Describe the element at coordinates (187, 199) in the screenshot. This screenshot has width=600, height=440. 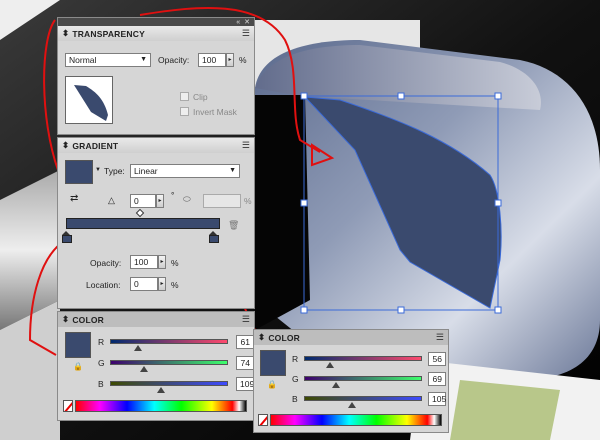
I see `aspect-ratio-icon: ⬭` at that location.